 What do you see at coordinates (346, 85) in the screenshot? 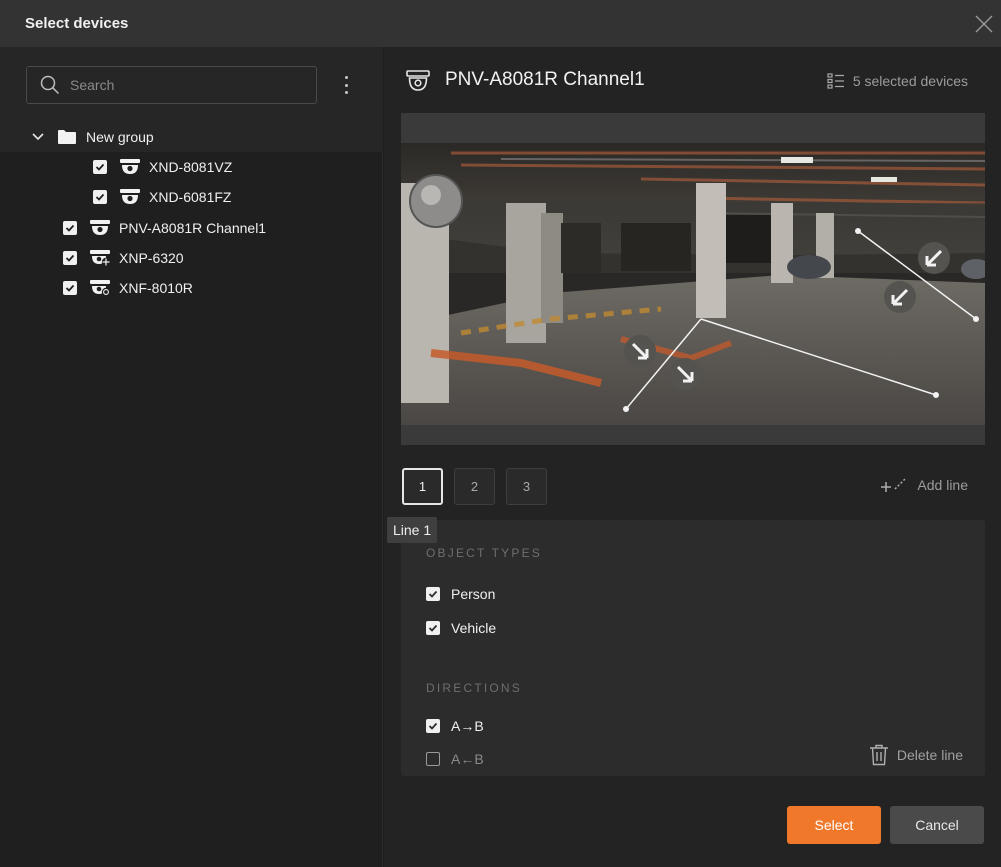
I see `more-options-icon` at bounding box center [346, 85].